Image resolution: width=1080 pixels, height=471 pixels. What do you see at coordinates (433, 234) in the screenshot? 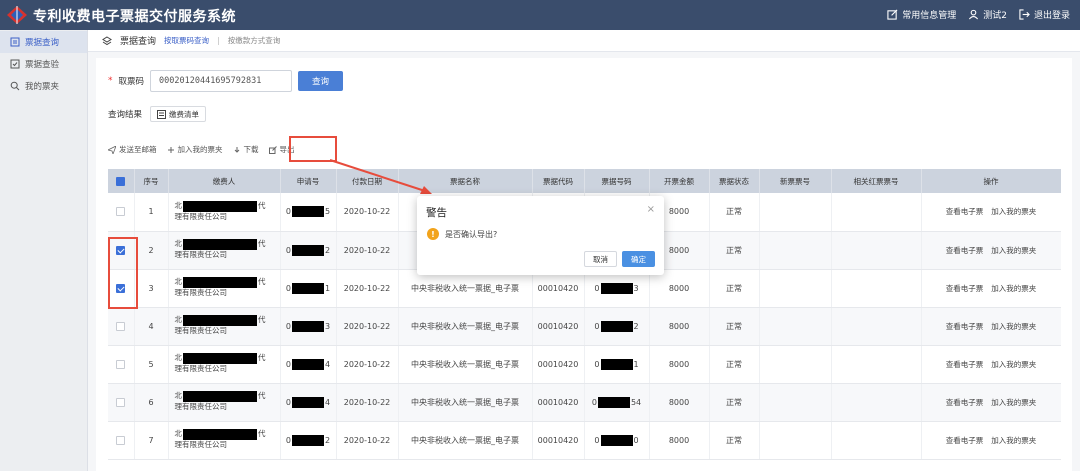
I see `warning-icon: !` at bounding box center [433, 234].